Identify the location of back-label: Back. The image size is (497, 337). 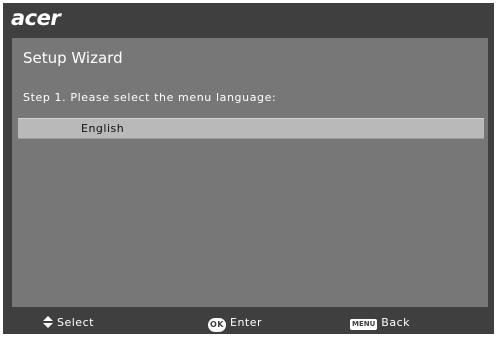
(396, 322).